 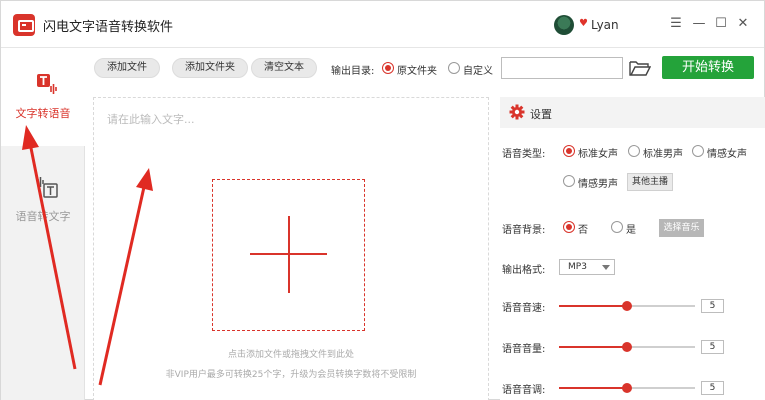 I want to click on choose-music-button: 选择音乐, so click(x=681, y=228).